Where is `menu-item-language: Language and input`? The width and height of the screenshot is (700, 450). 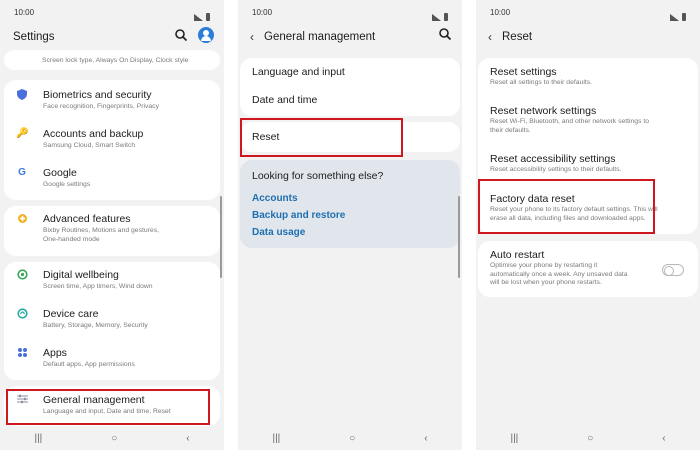 menu-item-language: Language and input is located at coordinates (298, 72).